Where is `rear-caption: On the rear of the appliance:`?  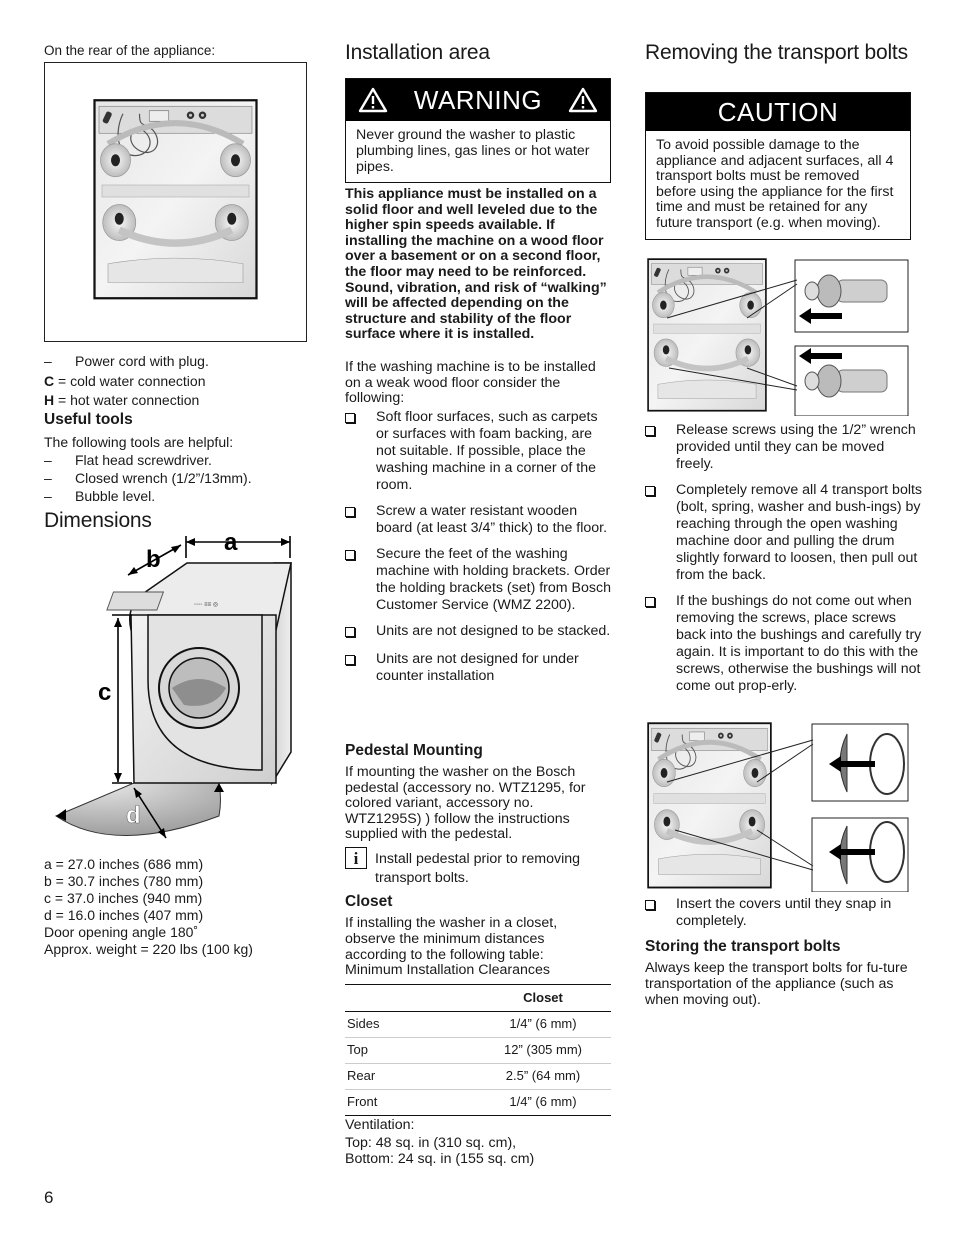
rear-caption: On the rear of the appliance: is located at coordinates (130, 50).